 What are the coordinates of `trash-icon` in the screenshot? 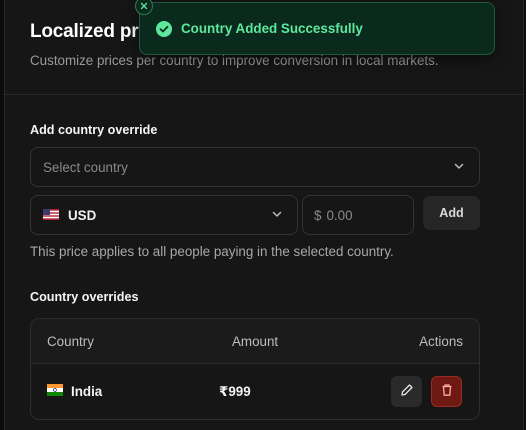 It's located at (447, 391).